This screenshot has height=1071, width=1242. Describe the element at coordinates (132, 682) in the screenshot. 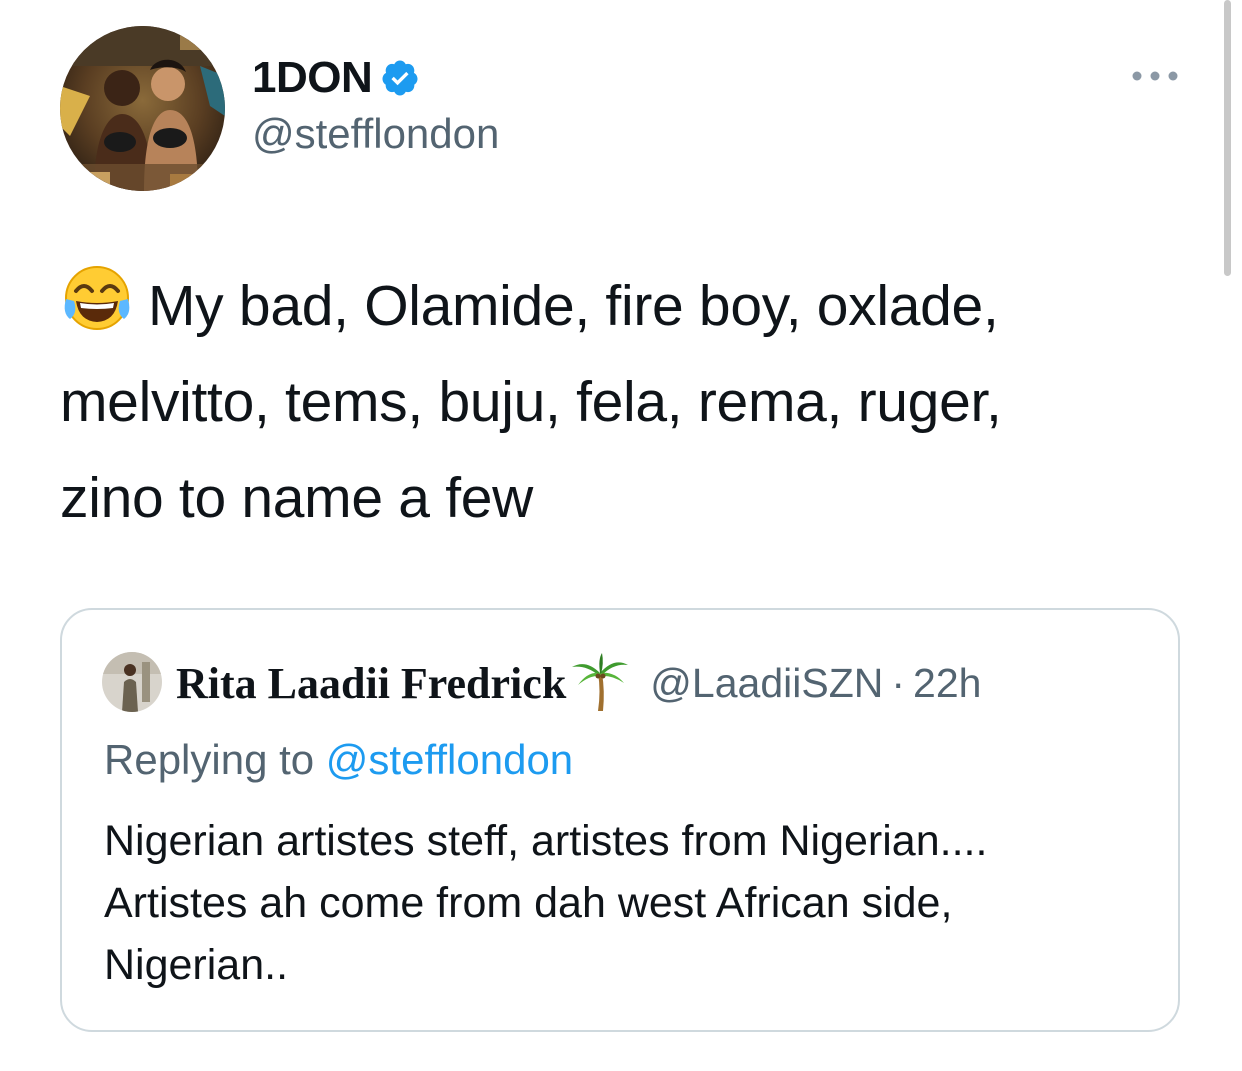

I see `quoted-author-avatar` at that location.